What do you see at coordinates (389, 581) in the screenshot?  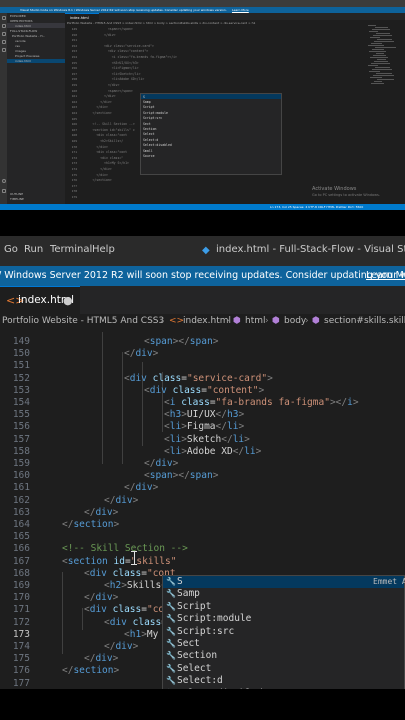 I see `suggestion-detail: Emmet Abbreviation` at bounding box center [389, 581].